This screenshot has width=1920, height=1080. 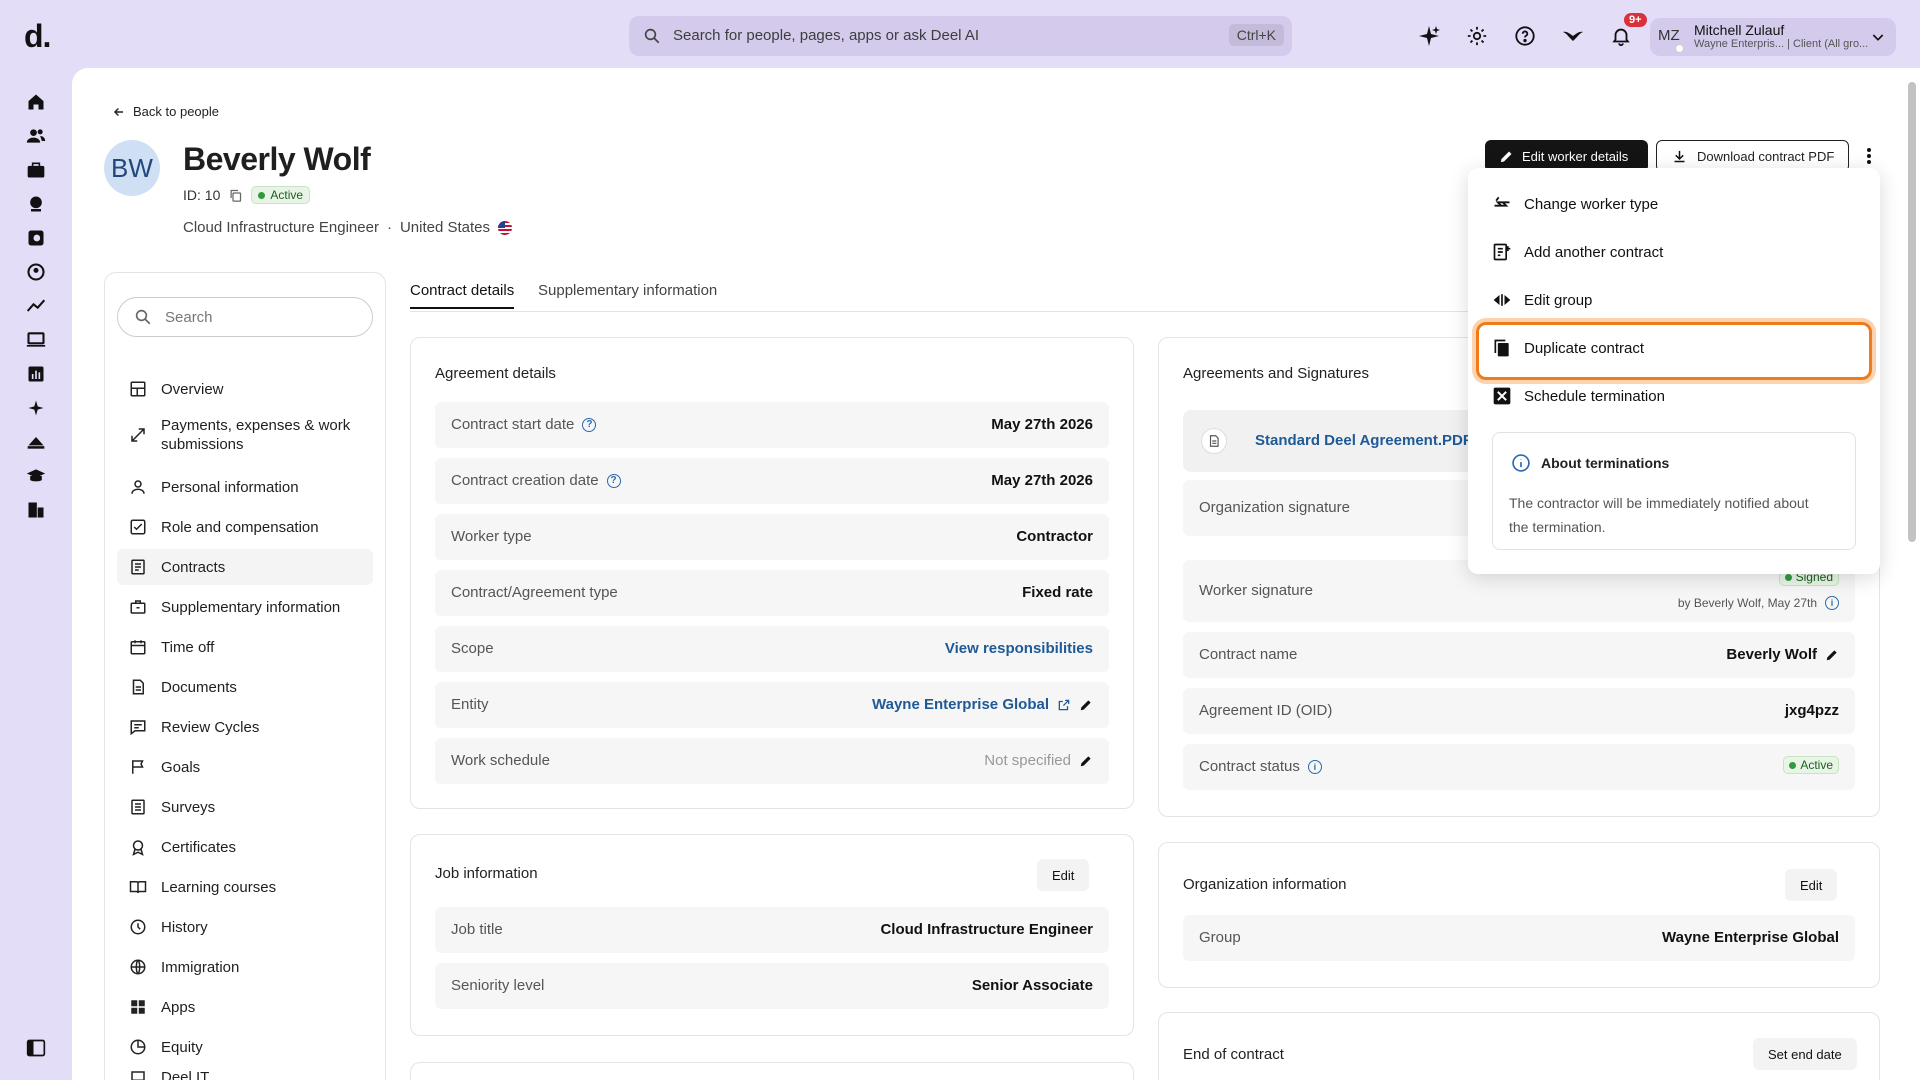 I want to click on deel-ai-sparkle-icon, so click(x=1429, y=36).